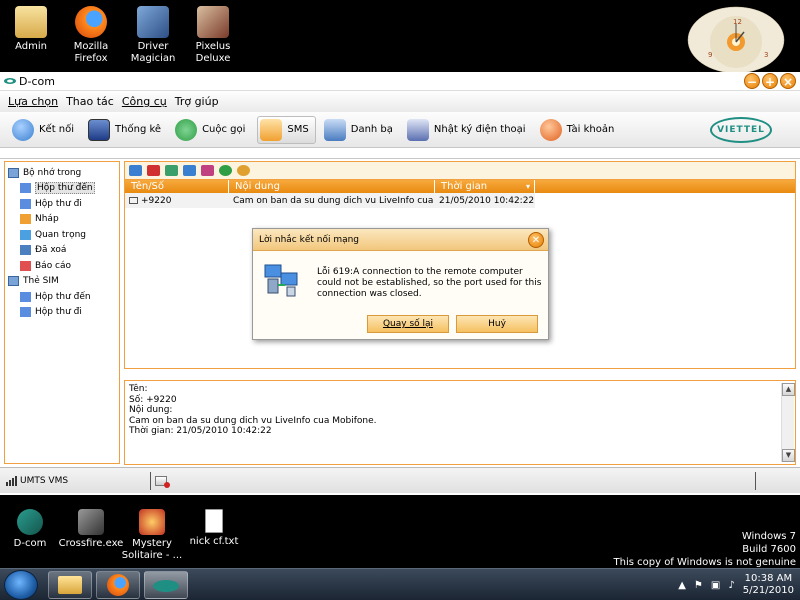 The image size is (800, 600). Describe the element at coordinates (698, 585) in the screenshot. I see `flag-icon: ⚑` at that location.